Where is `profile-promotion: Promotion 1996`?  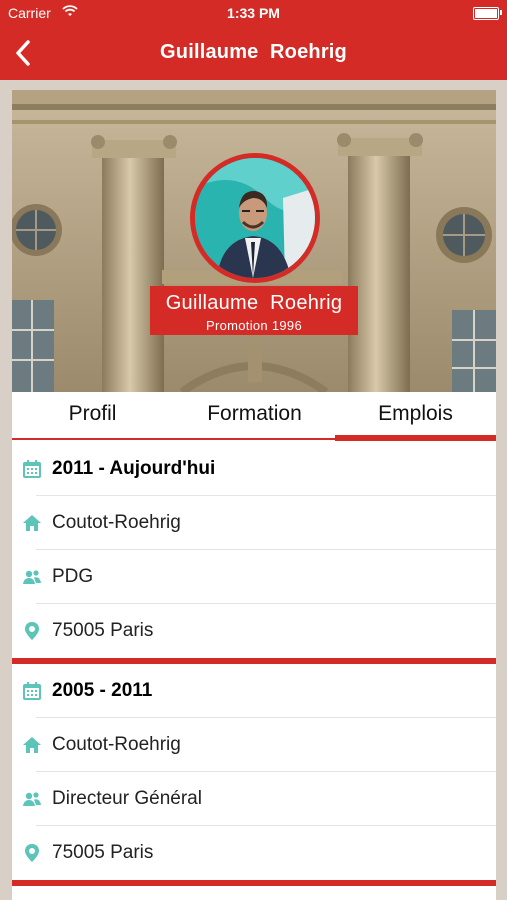
profile-promotion: Promotion 1996 is located at coordinates (254, 325).